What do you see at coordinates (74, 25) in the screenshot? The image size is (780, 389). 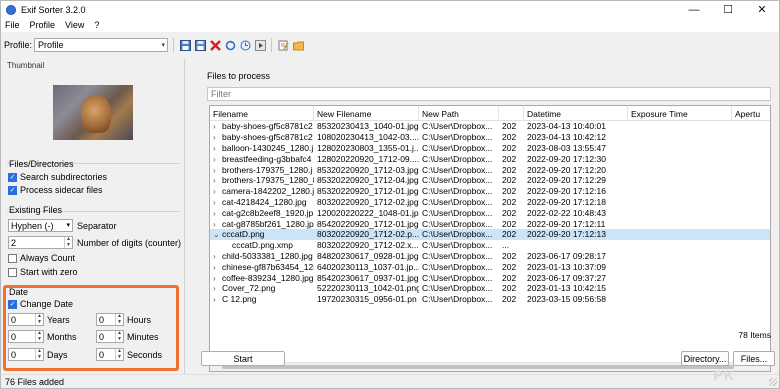 I see `menu-view: View` at bounding box center [74, 25].